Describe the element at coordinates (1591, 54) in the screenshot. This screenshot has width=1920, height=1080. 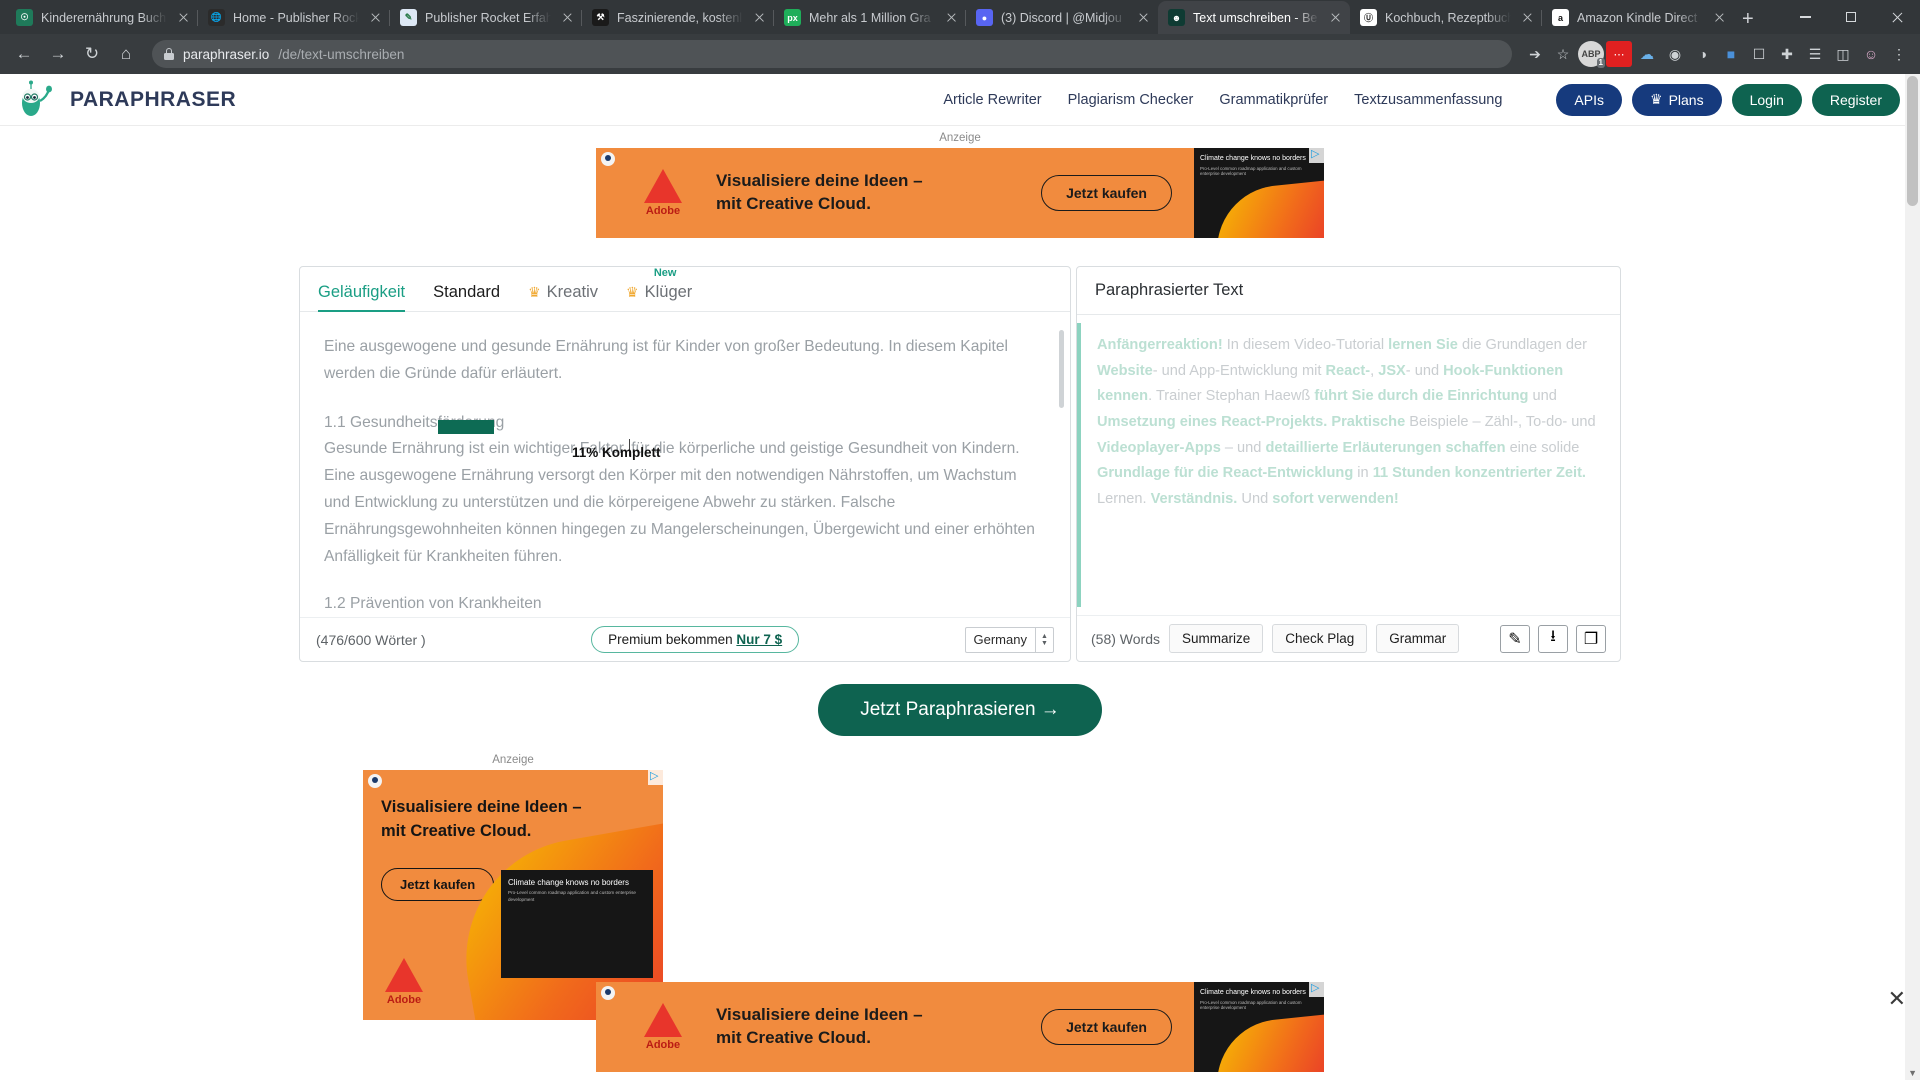
I see `adblock-icon: ABP 1` at that location.